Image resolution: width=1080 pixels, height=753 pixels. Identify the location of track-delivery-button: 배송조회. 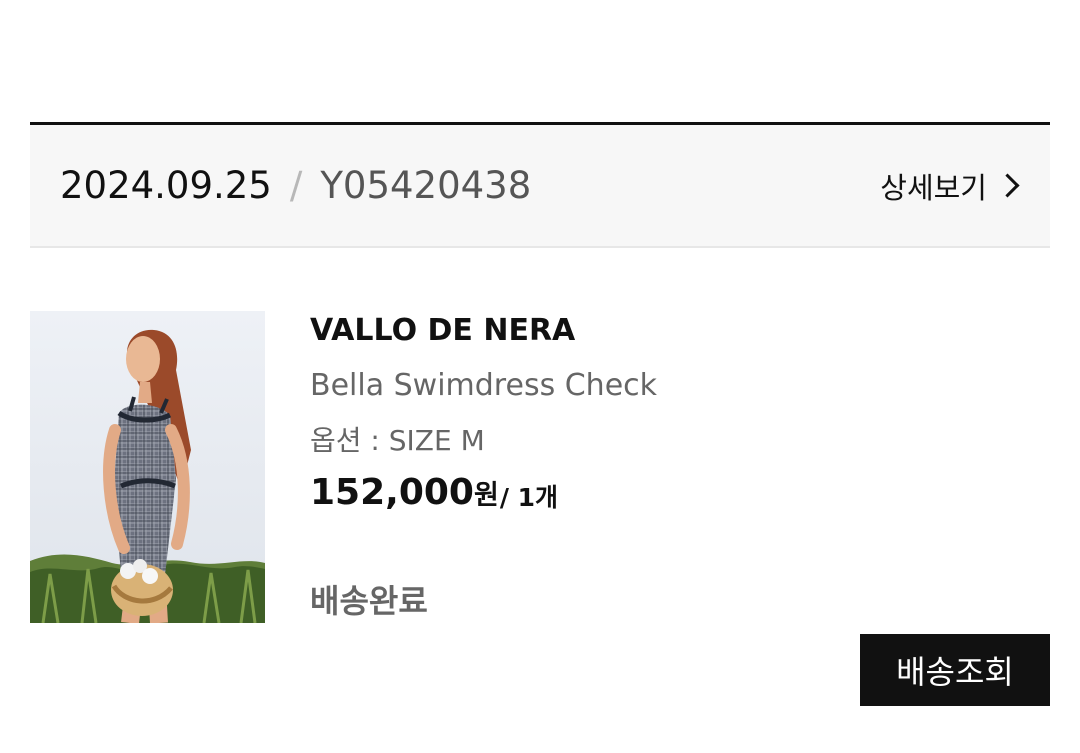
(955, 670).